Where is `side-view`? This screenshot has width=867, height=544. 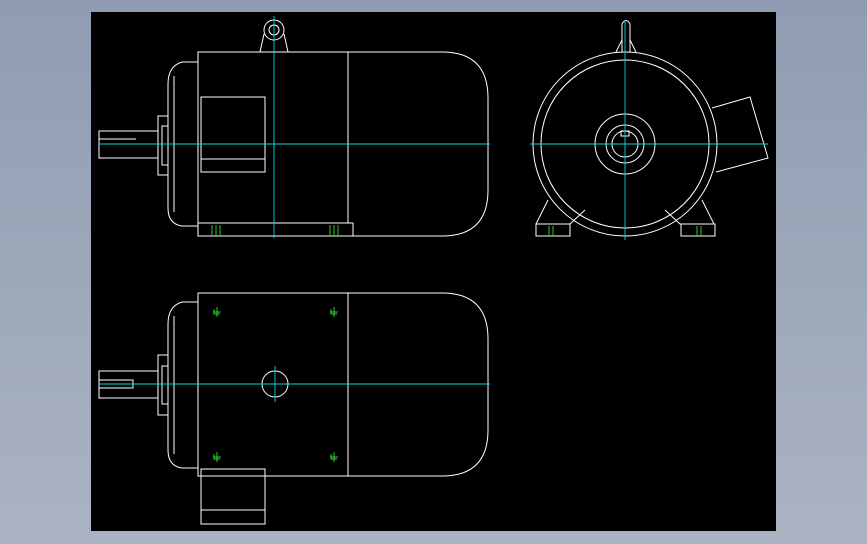 side-view is located at coordinates (649, 130).